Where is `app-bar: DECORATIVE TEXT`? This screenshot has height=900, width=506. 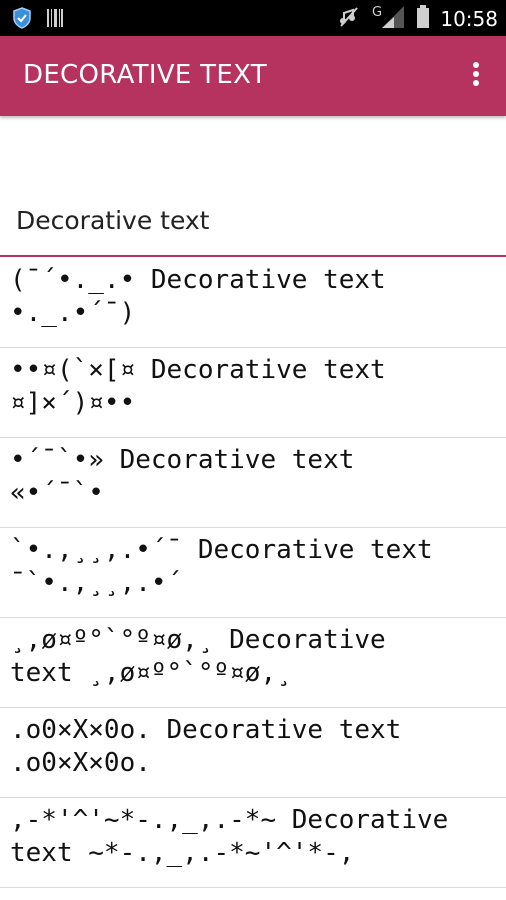 app-bar: DECORATIVE TEXT is located at coordinates (253, 76).